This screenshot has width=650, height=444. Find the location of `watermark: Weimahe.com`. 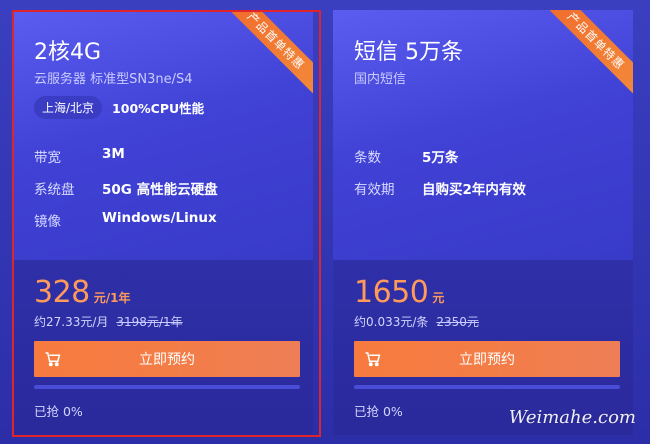

watermark: Weimahe.com is located at coordinates (572, 417).